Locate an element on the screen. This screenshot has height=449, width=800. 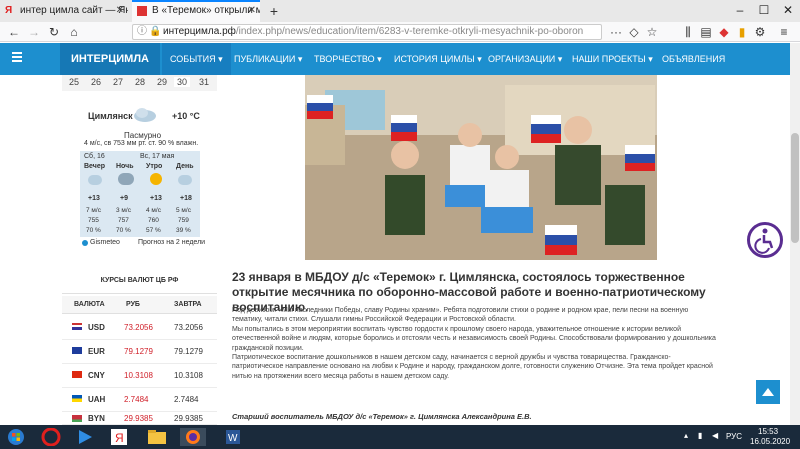
calendar-day: 30 is located at coordinates (182, 82).